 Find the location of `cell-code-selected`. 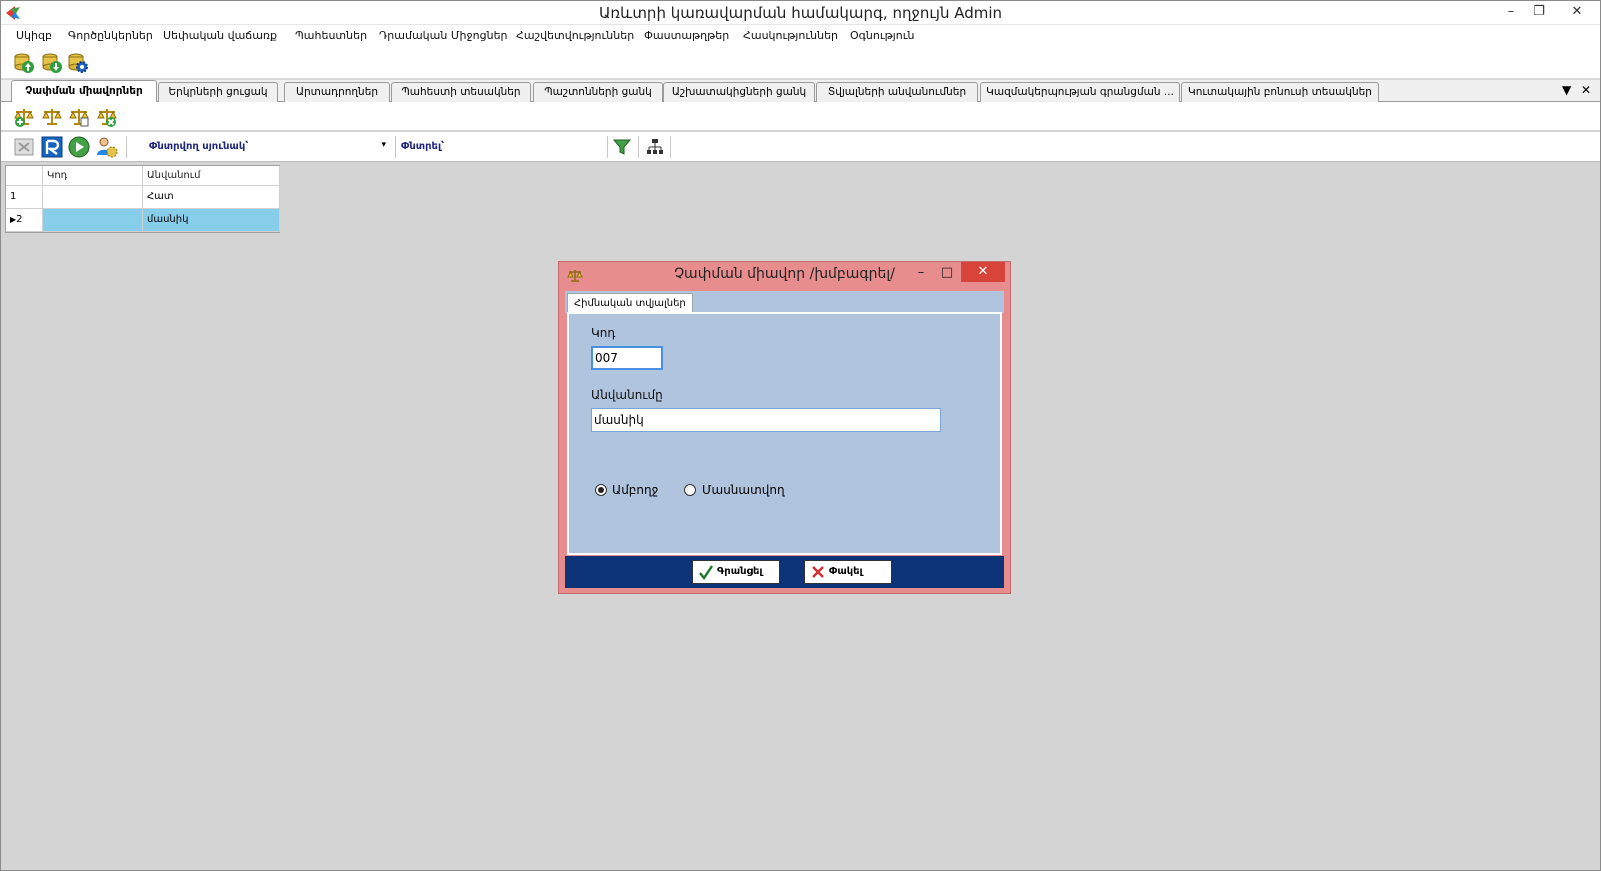

cell-code-selected is located at coordinates (93, 220).